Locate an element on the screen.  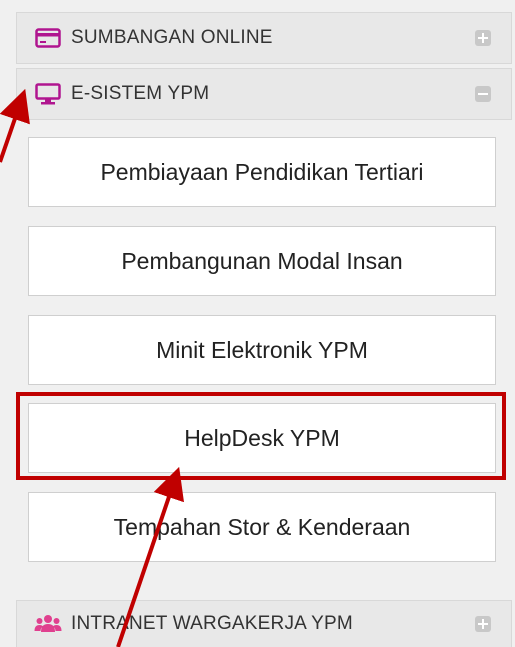
submenu-item-pembangunan-modal-insan: Pembangunan Modal Insan is located at coordinates (262, 261).